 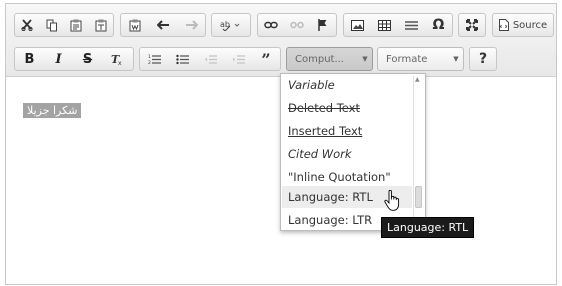 I want to click on scrollbar-thumb, so click(x=418, y=197).